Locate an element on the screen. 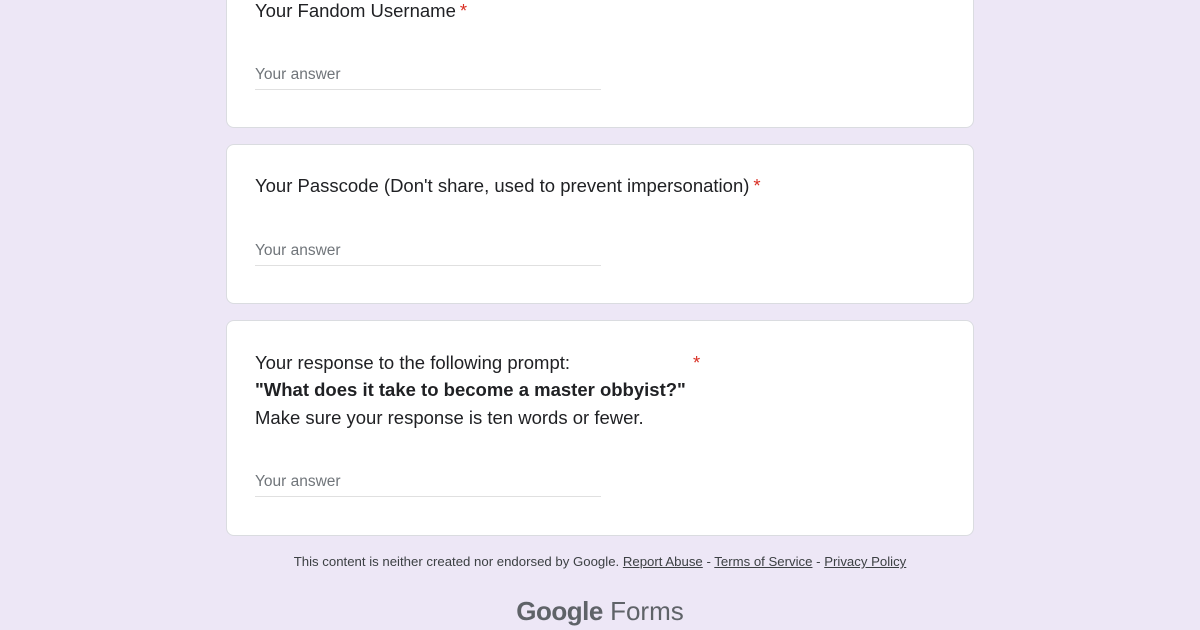  report-abuse-link: Report Abuse is located at coordinates (663, 561).